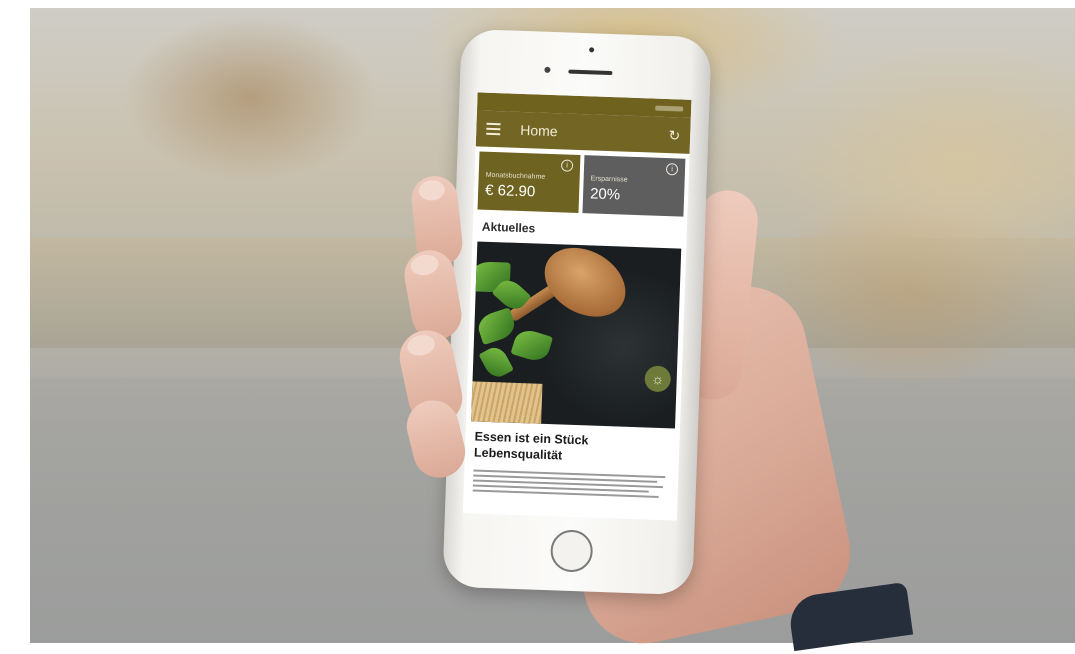 This screenshot has width=1075, height=654. What do you see at coordinates (576, 335) in the screenshot?
I see `article-image: ☼` at bounding box center [576, 335].